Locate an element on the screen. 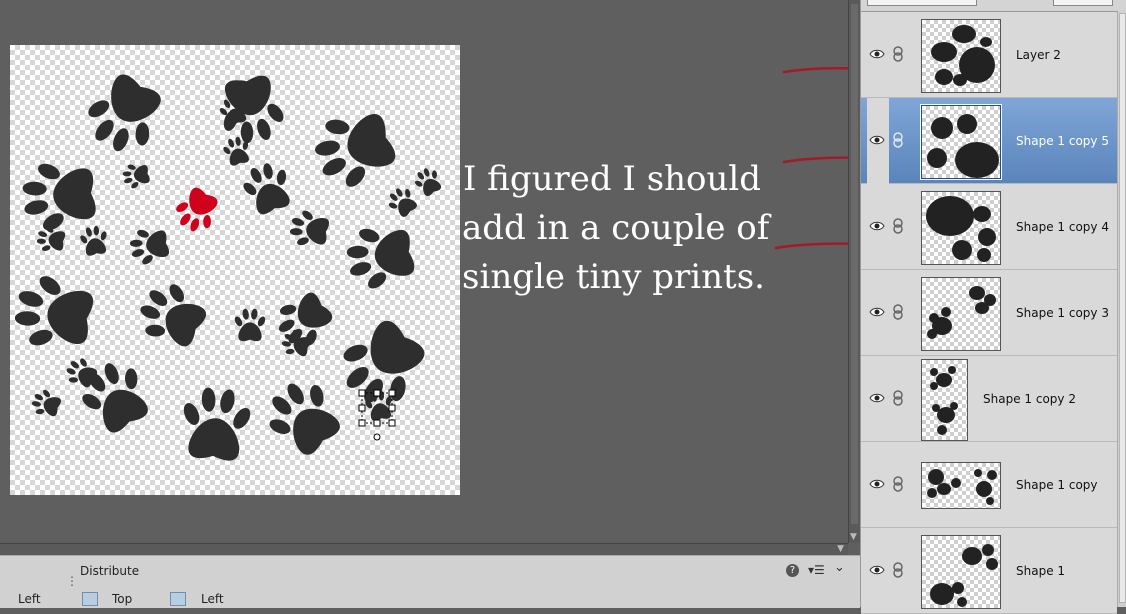  annotation-line: I figured I should is located at coordinates (612, 179).